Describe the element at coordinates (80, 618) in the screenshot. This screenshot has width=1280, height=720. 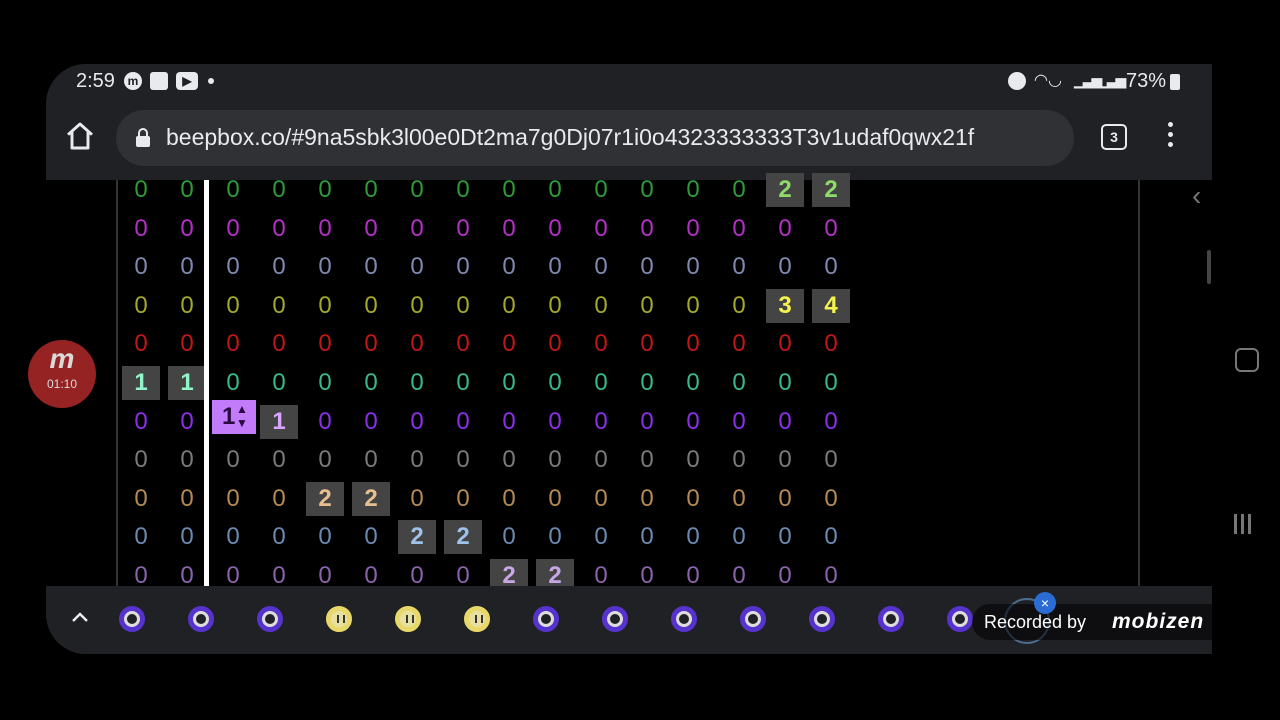
I see `chevron-up-icon` at that location.